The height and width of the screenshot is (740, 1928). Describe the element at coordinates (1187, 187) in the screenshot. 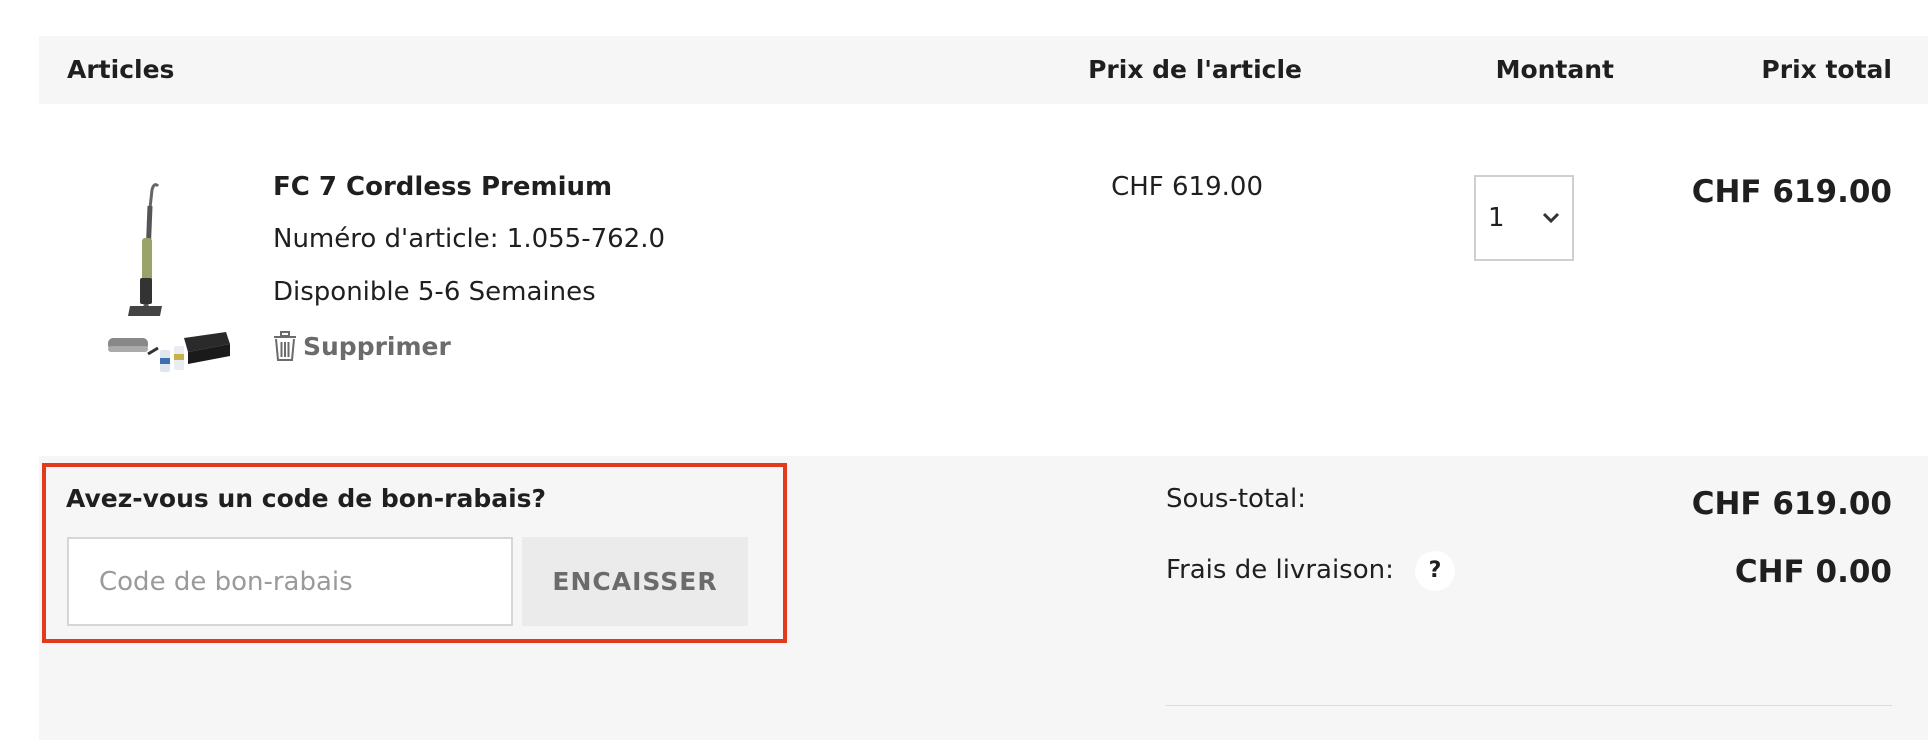

I see `unit-price: CHF 619.00` at that location.